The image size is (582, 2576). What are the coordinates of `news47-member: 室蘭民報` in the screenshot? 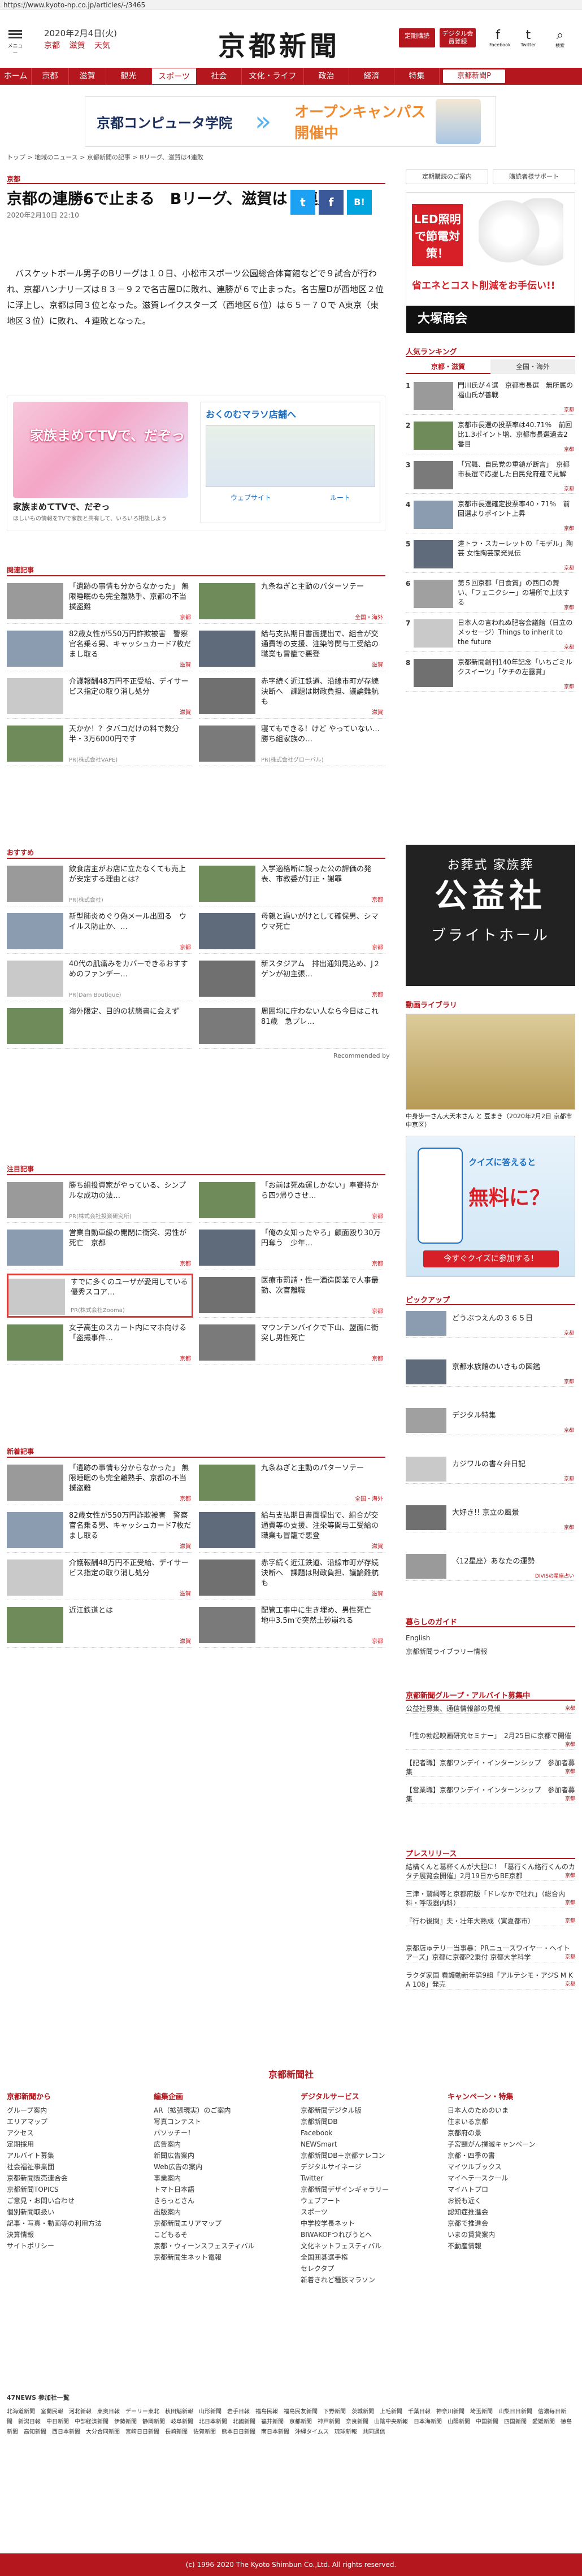 It's located at (52, 2412).